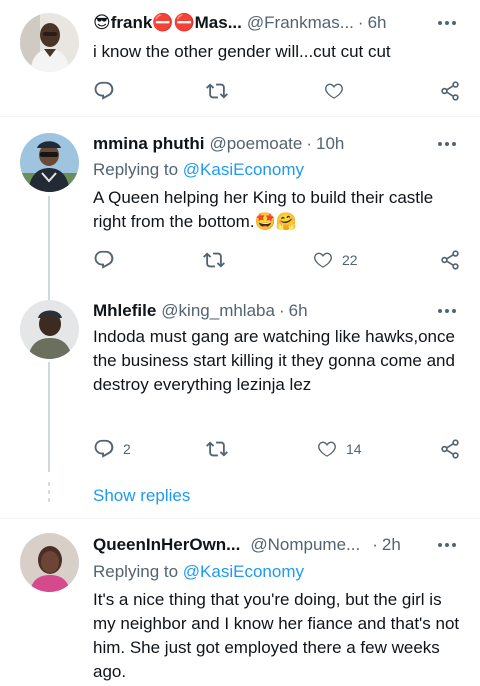 The image size is (480, 686). I want to click on timestamp: 2h, so click(391, 545).